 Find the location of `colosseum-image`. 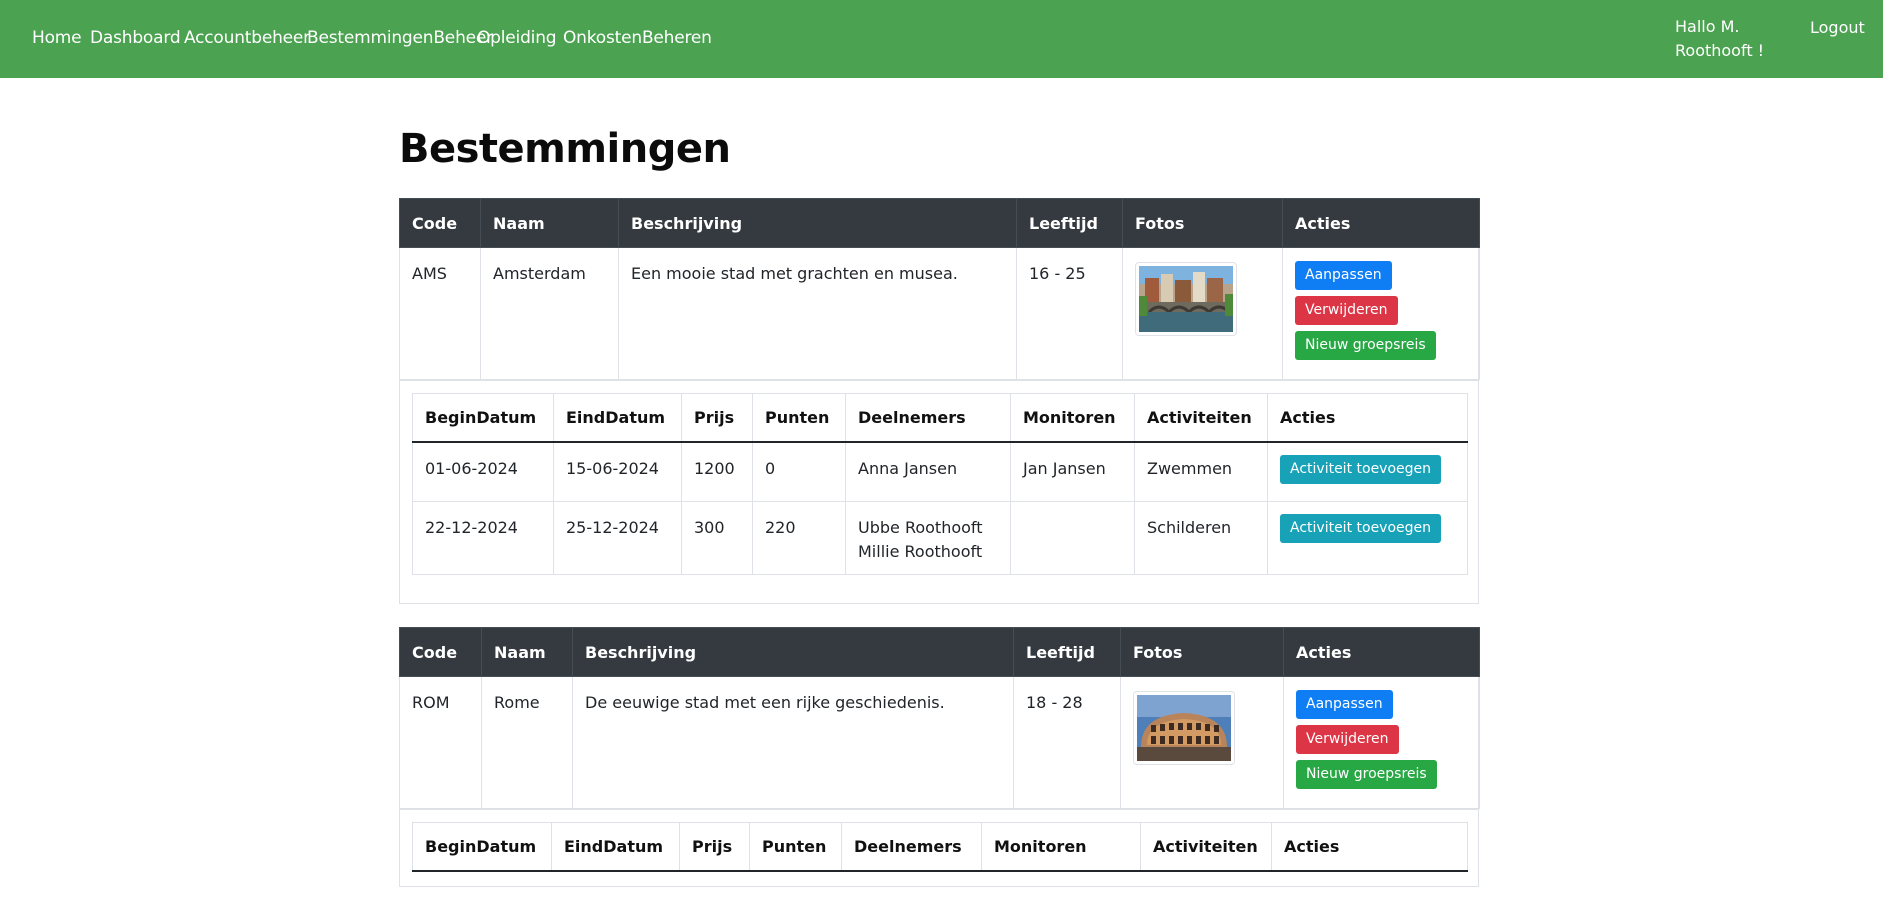

colosseum-image is located at coordinates (1184, 728).